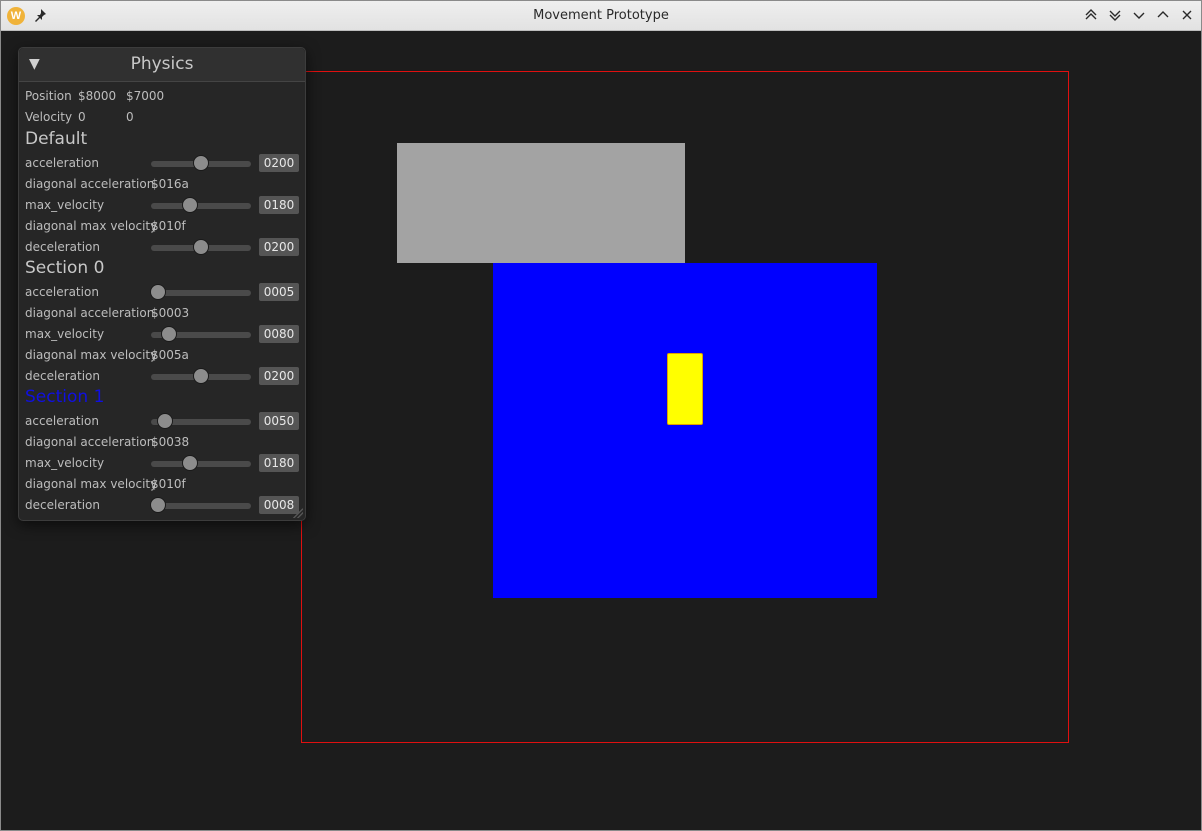 This screenshot has height=831, width=1202. I want to click on param-row: diagonal acceleration $016a, so click(163, 184).